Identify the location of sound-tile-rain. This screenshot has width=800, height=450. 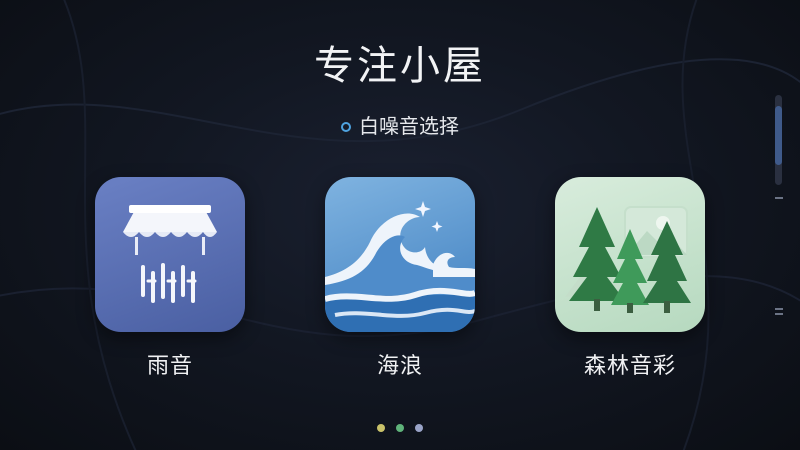
(170, 254).